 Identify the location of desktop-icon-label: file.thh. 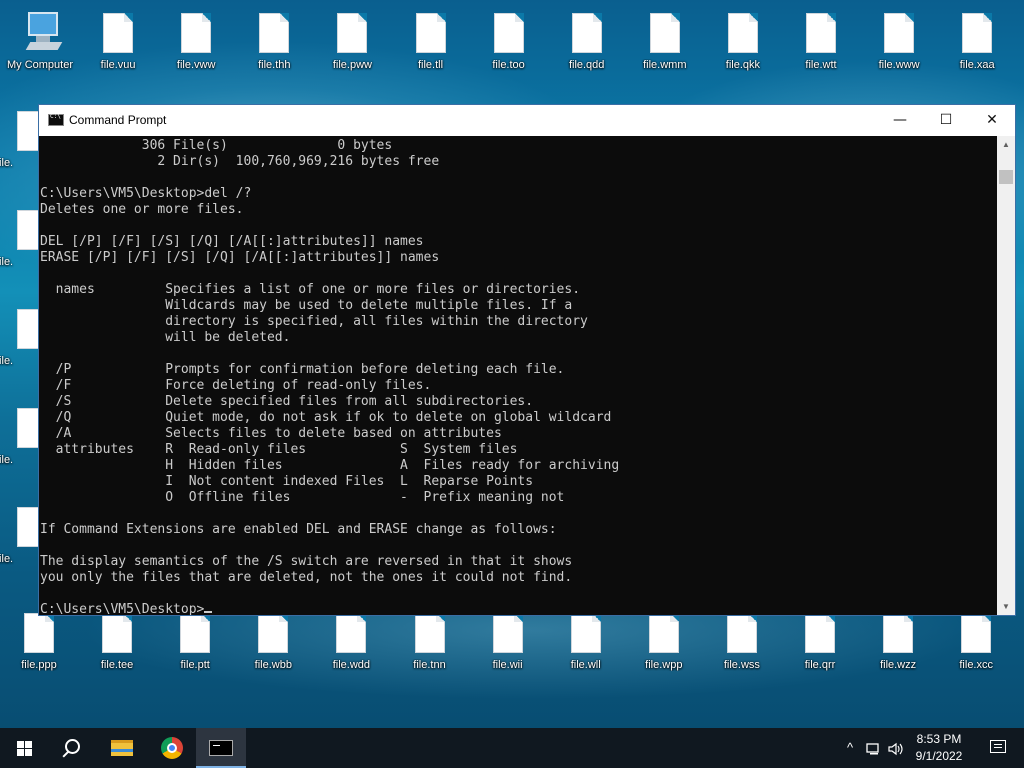
(274, 65).